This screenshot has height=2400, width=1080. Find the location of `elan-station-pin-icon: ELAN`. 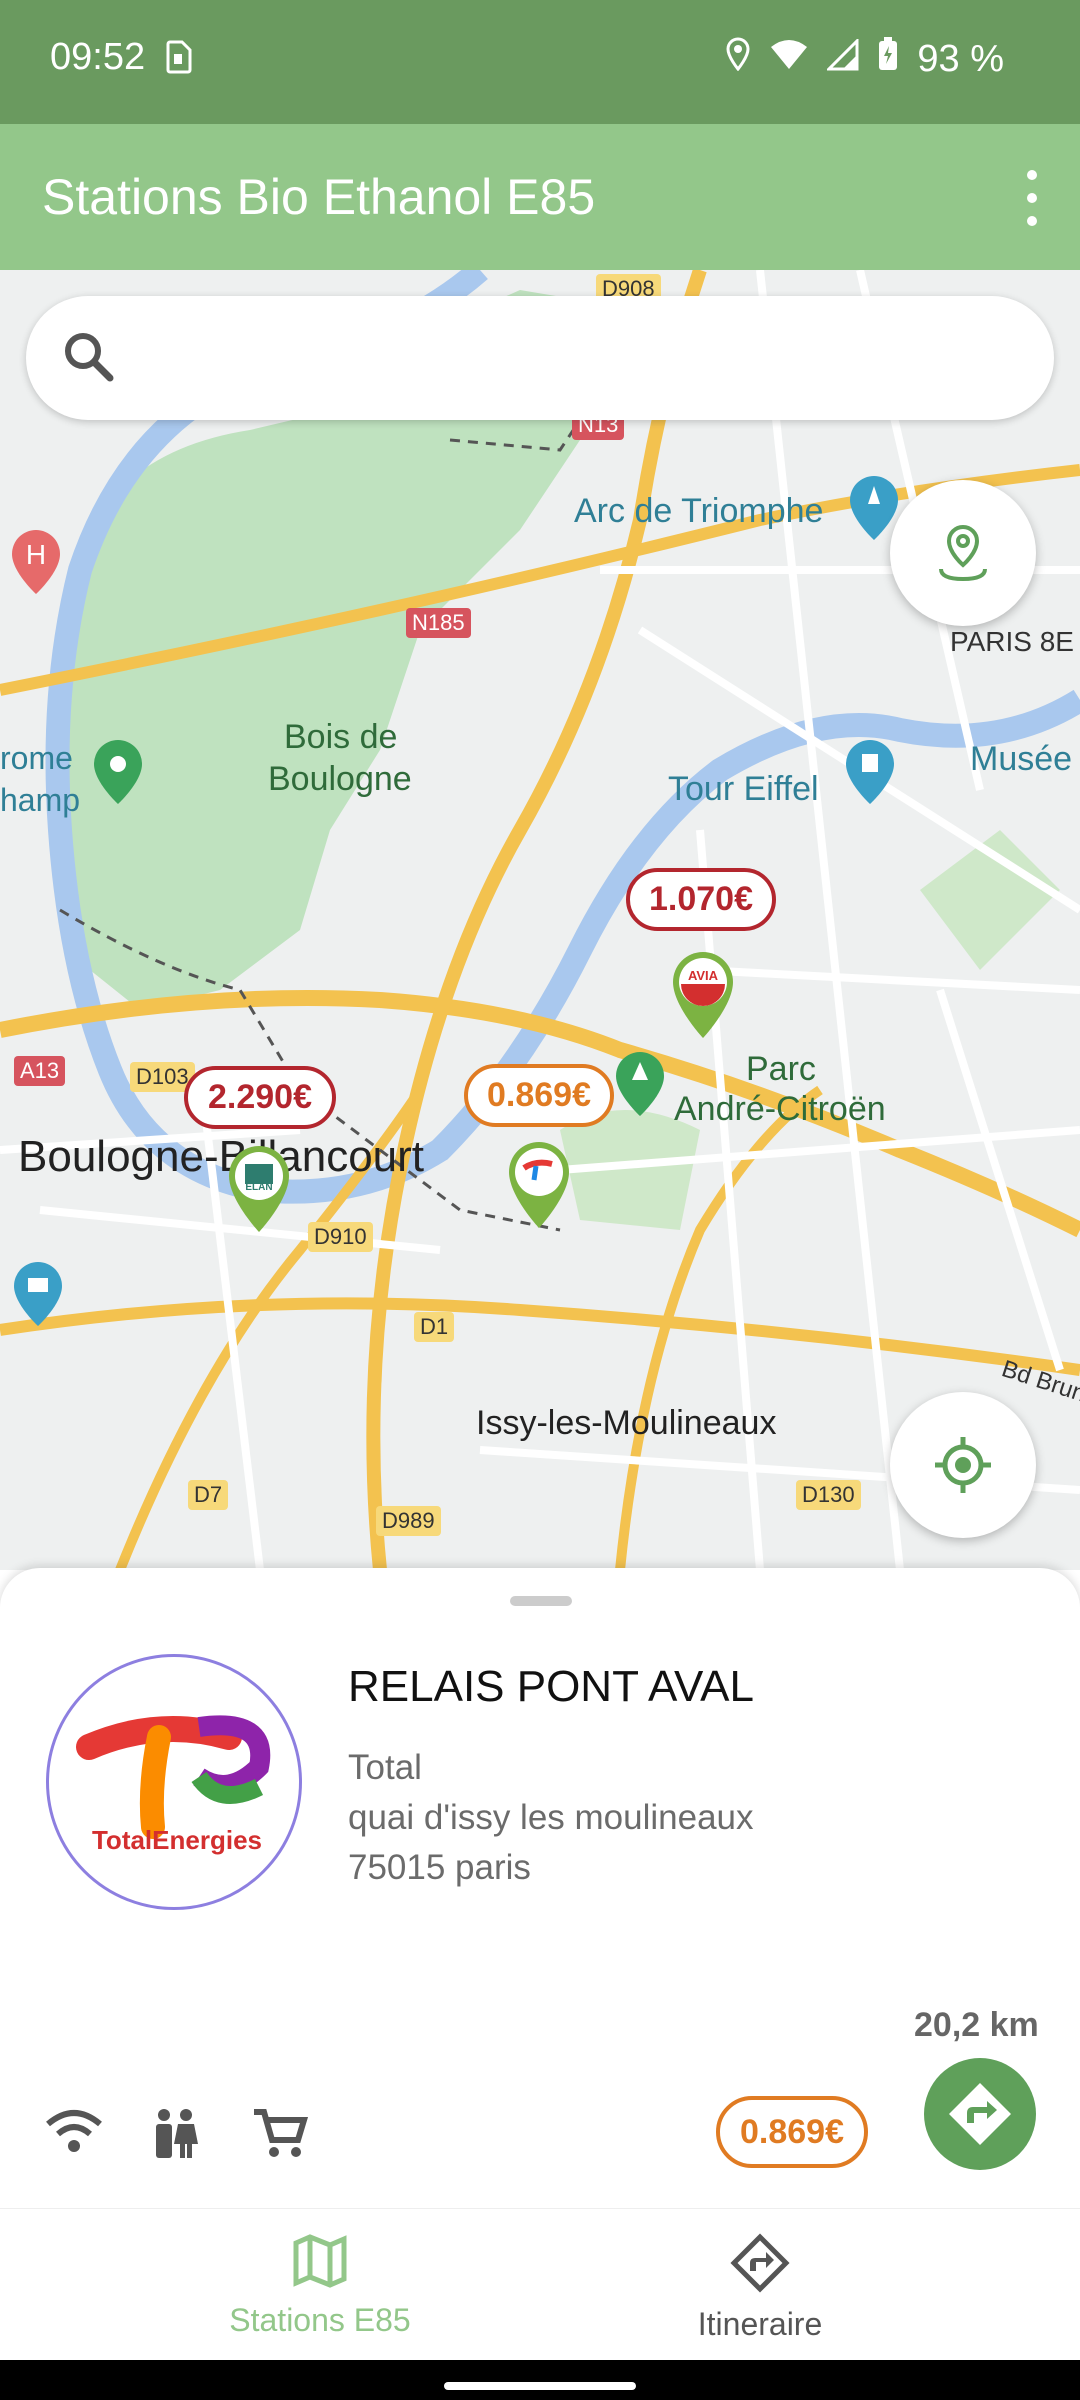

elan-station-pin-icon: ELAN is located at coordinates (259, 1191).